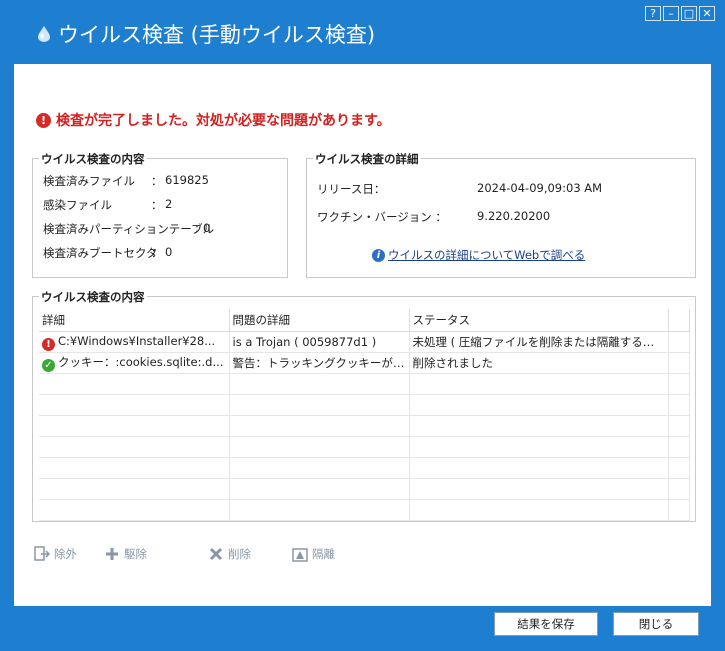 This screenshot has width=725, height=651. Describe the element at coordinates (77, 205) in the screenshot. I see `summary-label: 感染ファイル` at that location.